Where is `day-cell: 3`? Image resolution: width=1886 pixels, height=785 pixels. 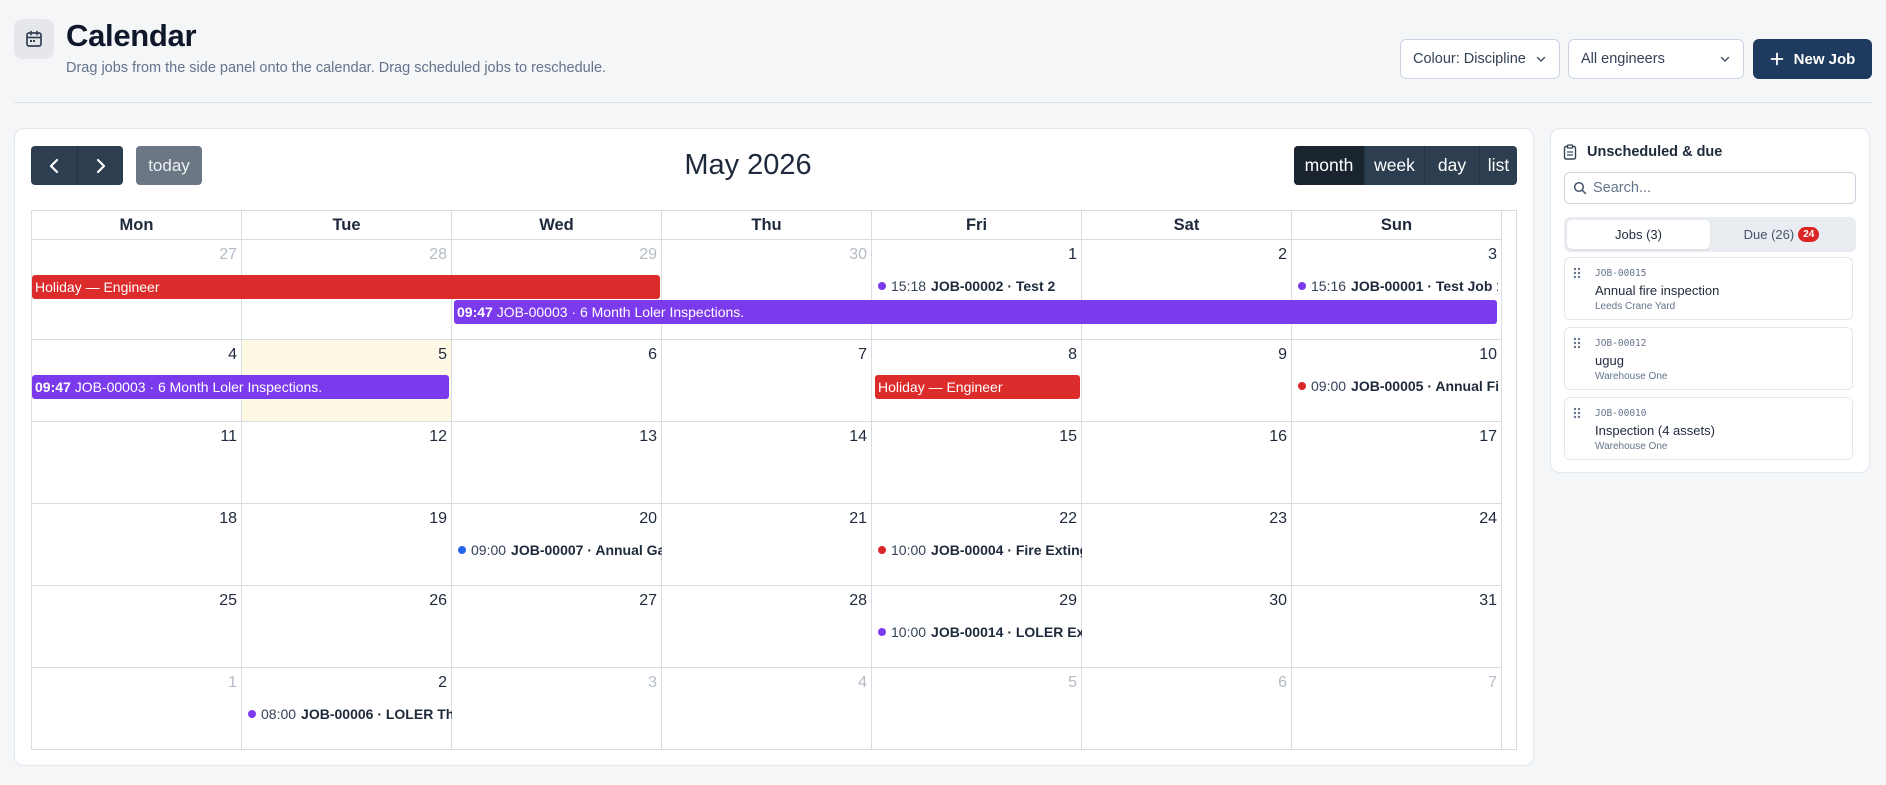 day-cell: 3 is located at coordinates (557, 709).